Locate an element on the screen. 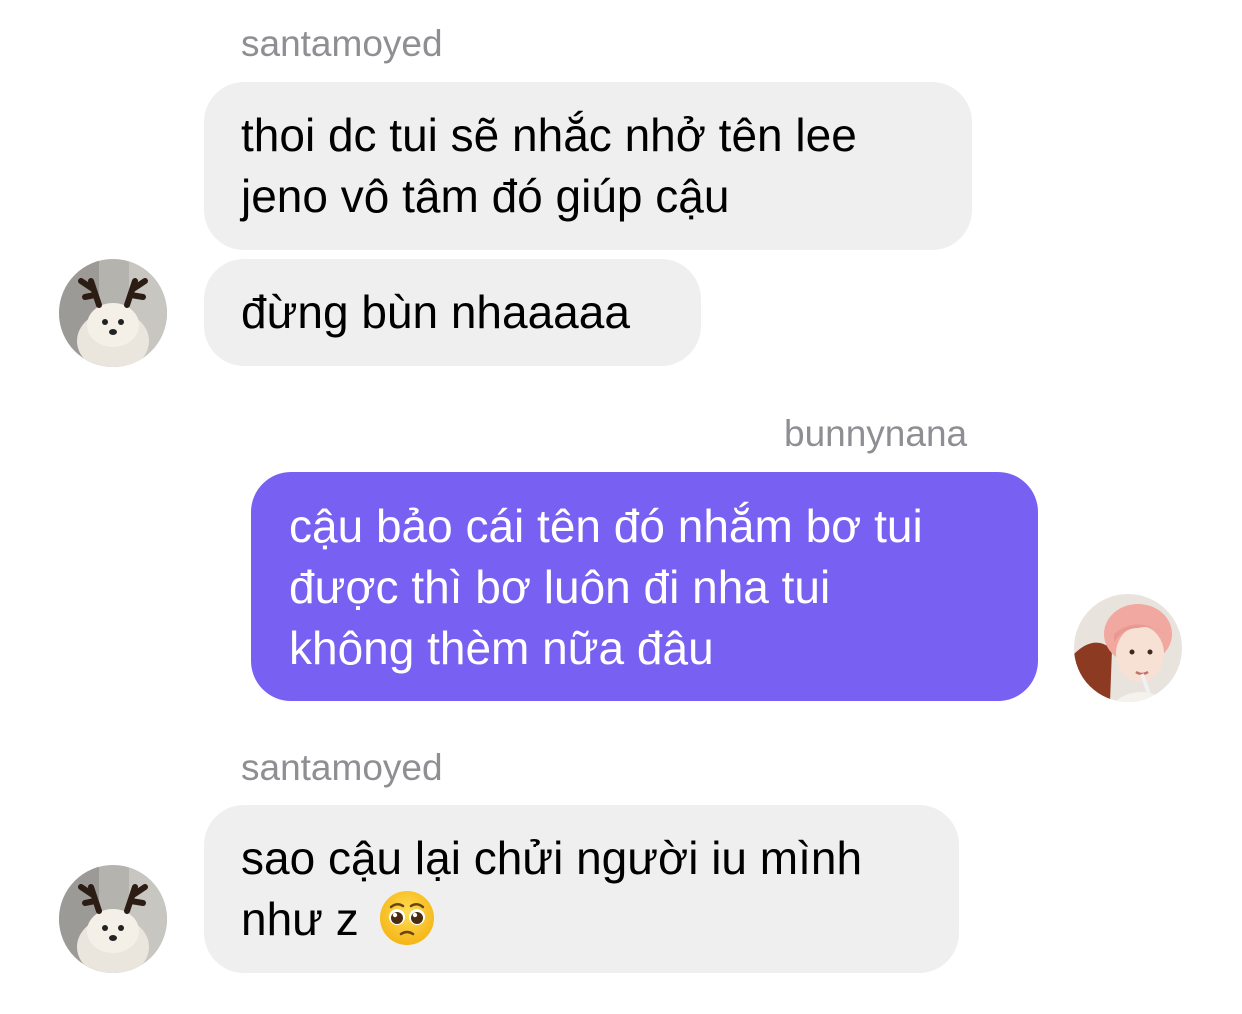  message-text: đừng bùn nhaaaaa is located at coordinates (435, 312).